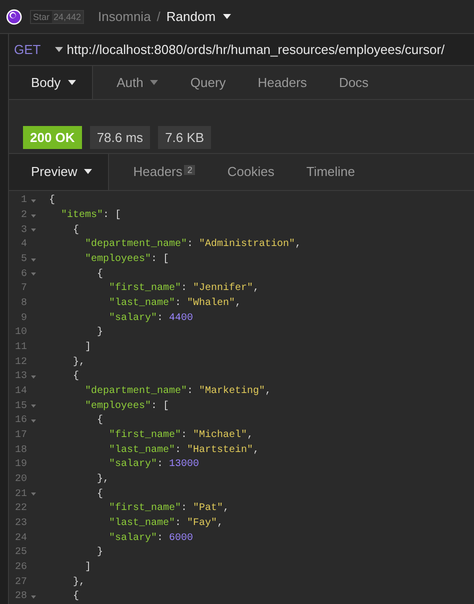 This screenshot has width=474, height=604. Describe the element at coordinates (120, 137) in the screenshot. I see `response-time: 78.6 ms` at that location.